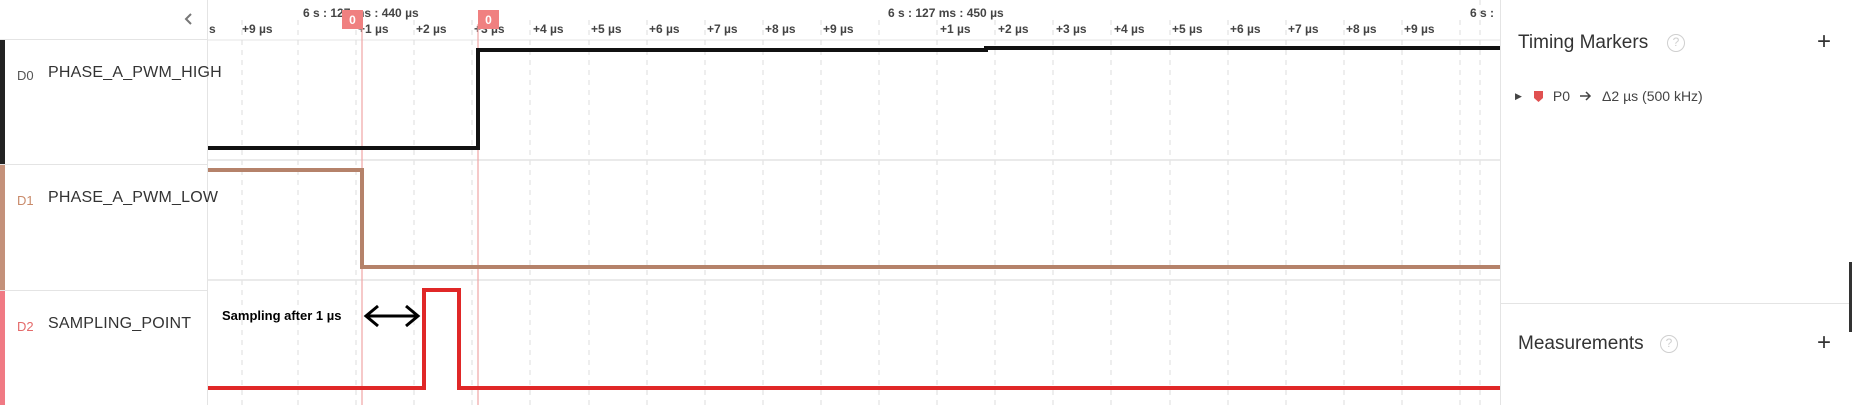 The width and height of the screenshot is (1852, 405). What do you see at coordinates (104, 20) in the screenshot?
I see `label-panel-header` at bounding box center [104, 20].